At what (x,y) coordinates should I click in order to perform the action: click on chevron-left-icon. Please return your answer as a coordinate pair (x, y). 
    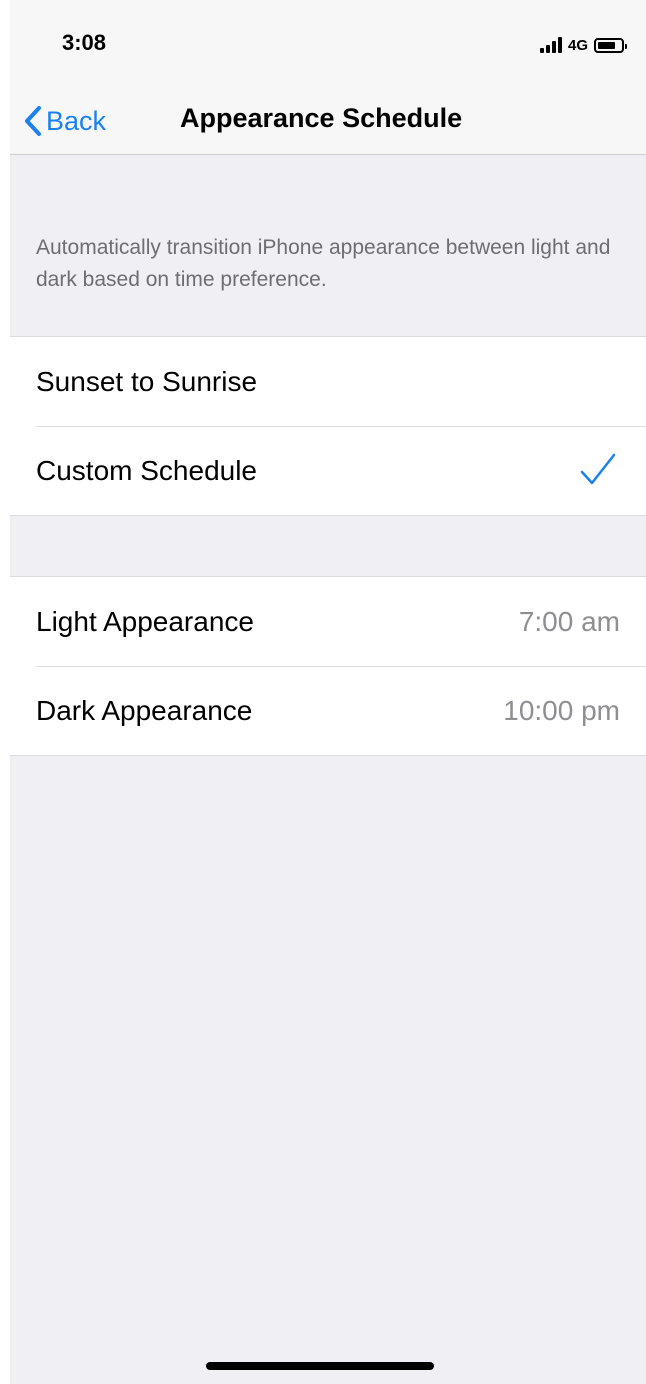
    Looking at the image, I should click on (33, 121).